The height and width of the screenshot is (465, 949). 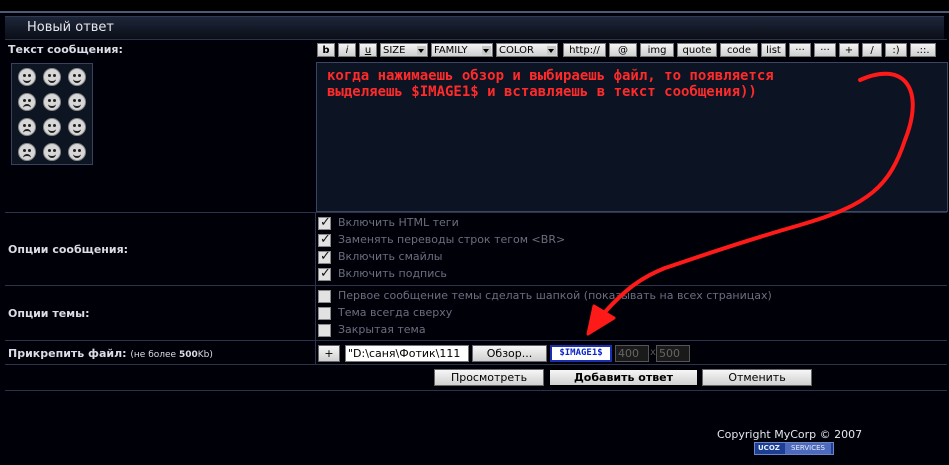 I want to click on copyright-text: Copyright MyCorp © 2007, so click(x=790, y=434).